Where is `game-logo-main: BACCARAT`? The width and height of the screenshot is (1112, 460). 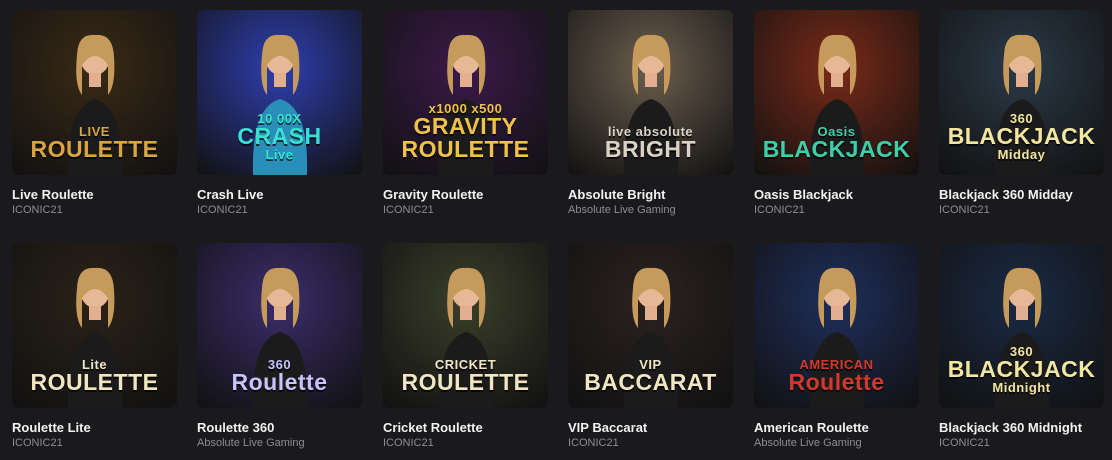 game-logo-main: BACCARAT is located at coordinates (650, 382).